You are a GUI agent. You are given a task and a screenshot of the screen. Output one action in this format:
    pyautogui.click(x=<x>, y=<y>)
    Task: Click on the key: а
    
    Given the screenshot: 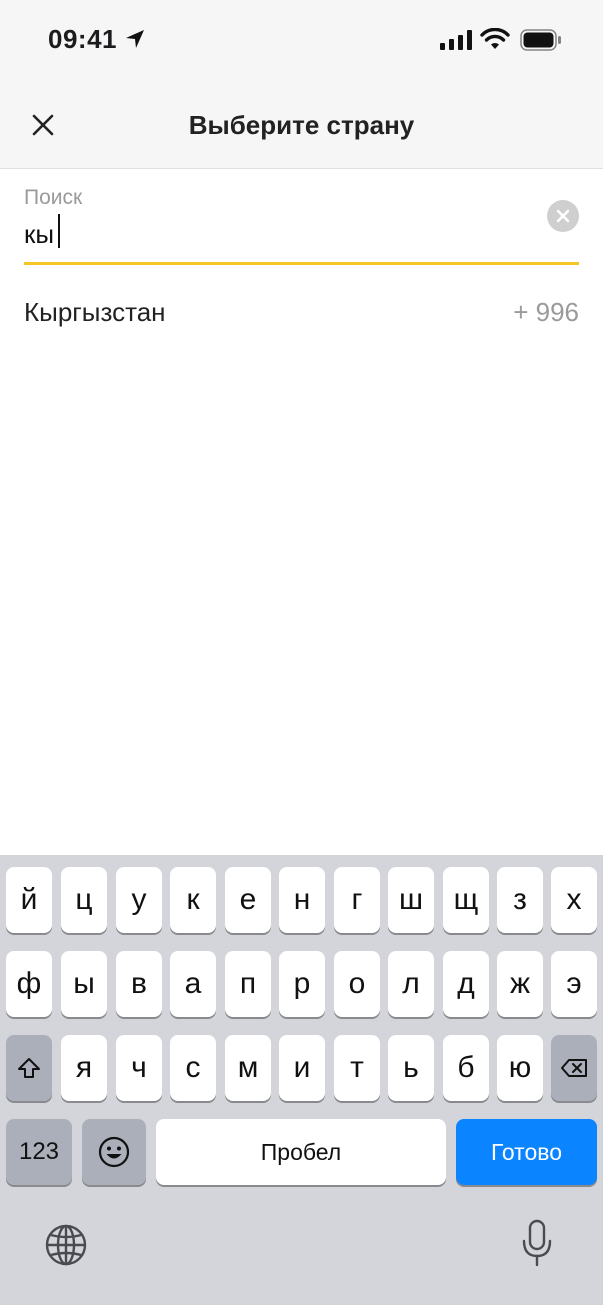 What is the action you would take?
    pyautogui.click(x=193, y=984)
    